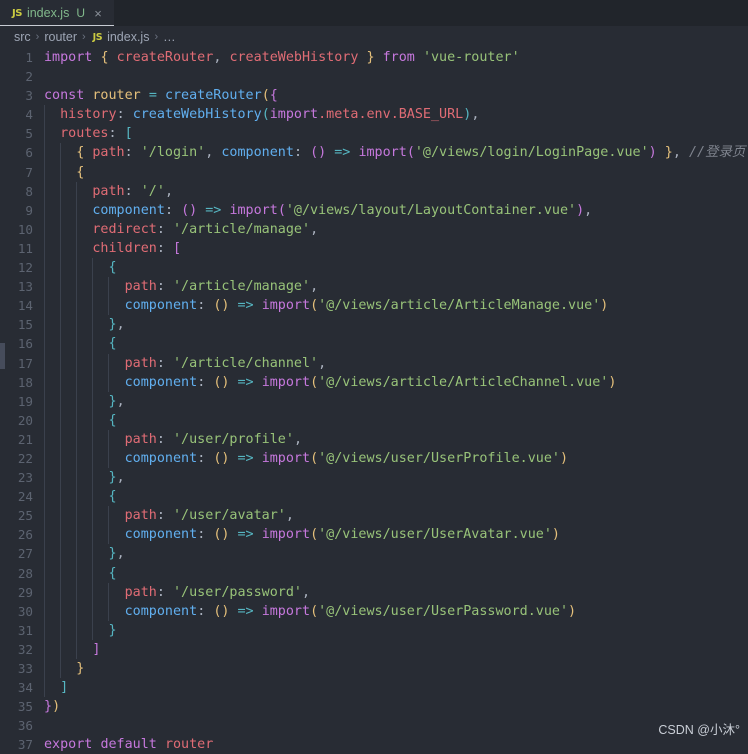 The image size is (748, 754). I want to click on code-line: 24 {, so click(374, 497).